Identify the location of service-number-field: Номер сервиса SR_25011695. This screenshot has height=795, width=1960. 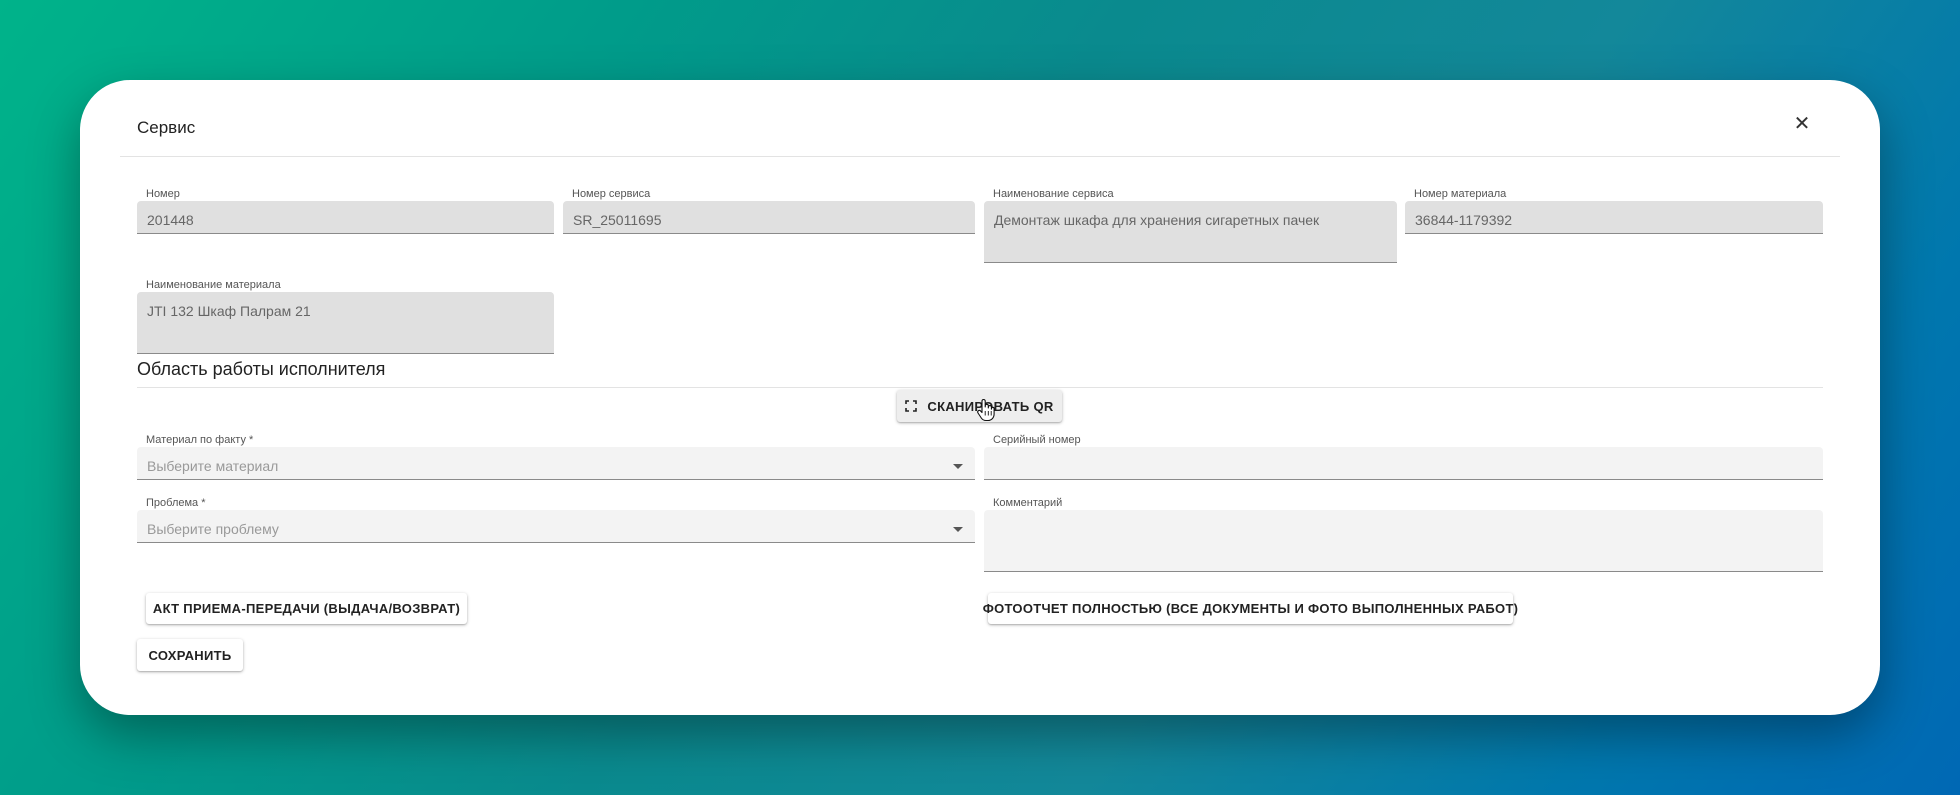
(769, 212).